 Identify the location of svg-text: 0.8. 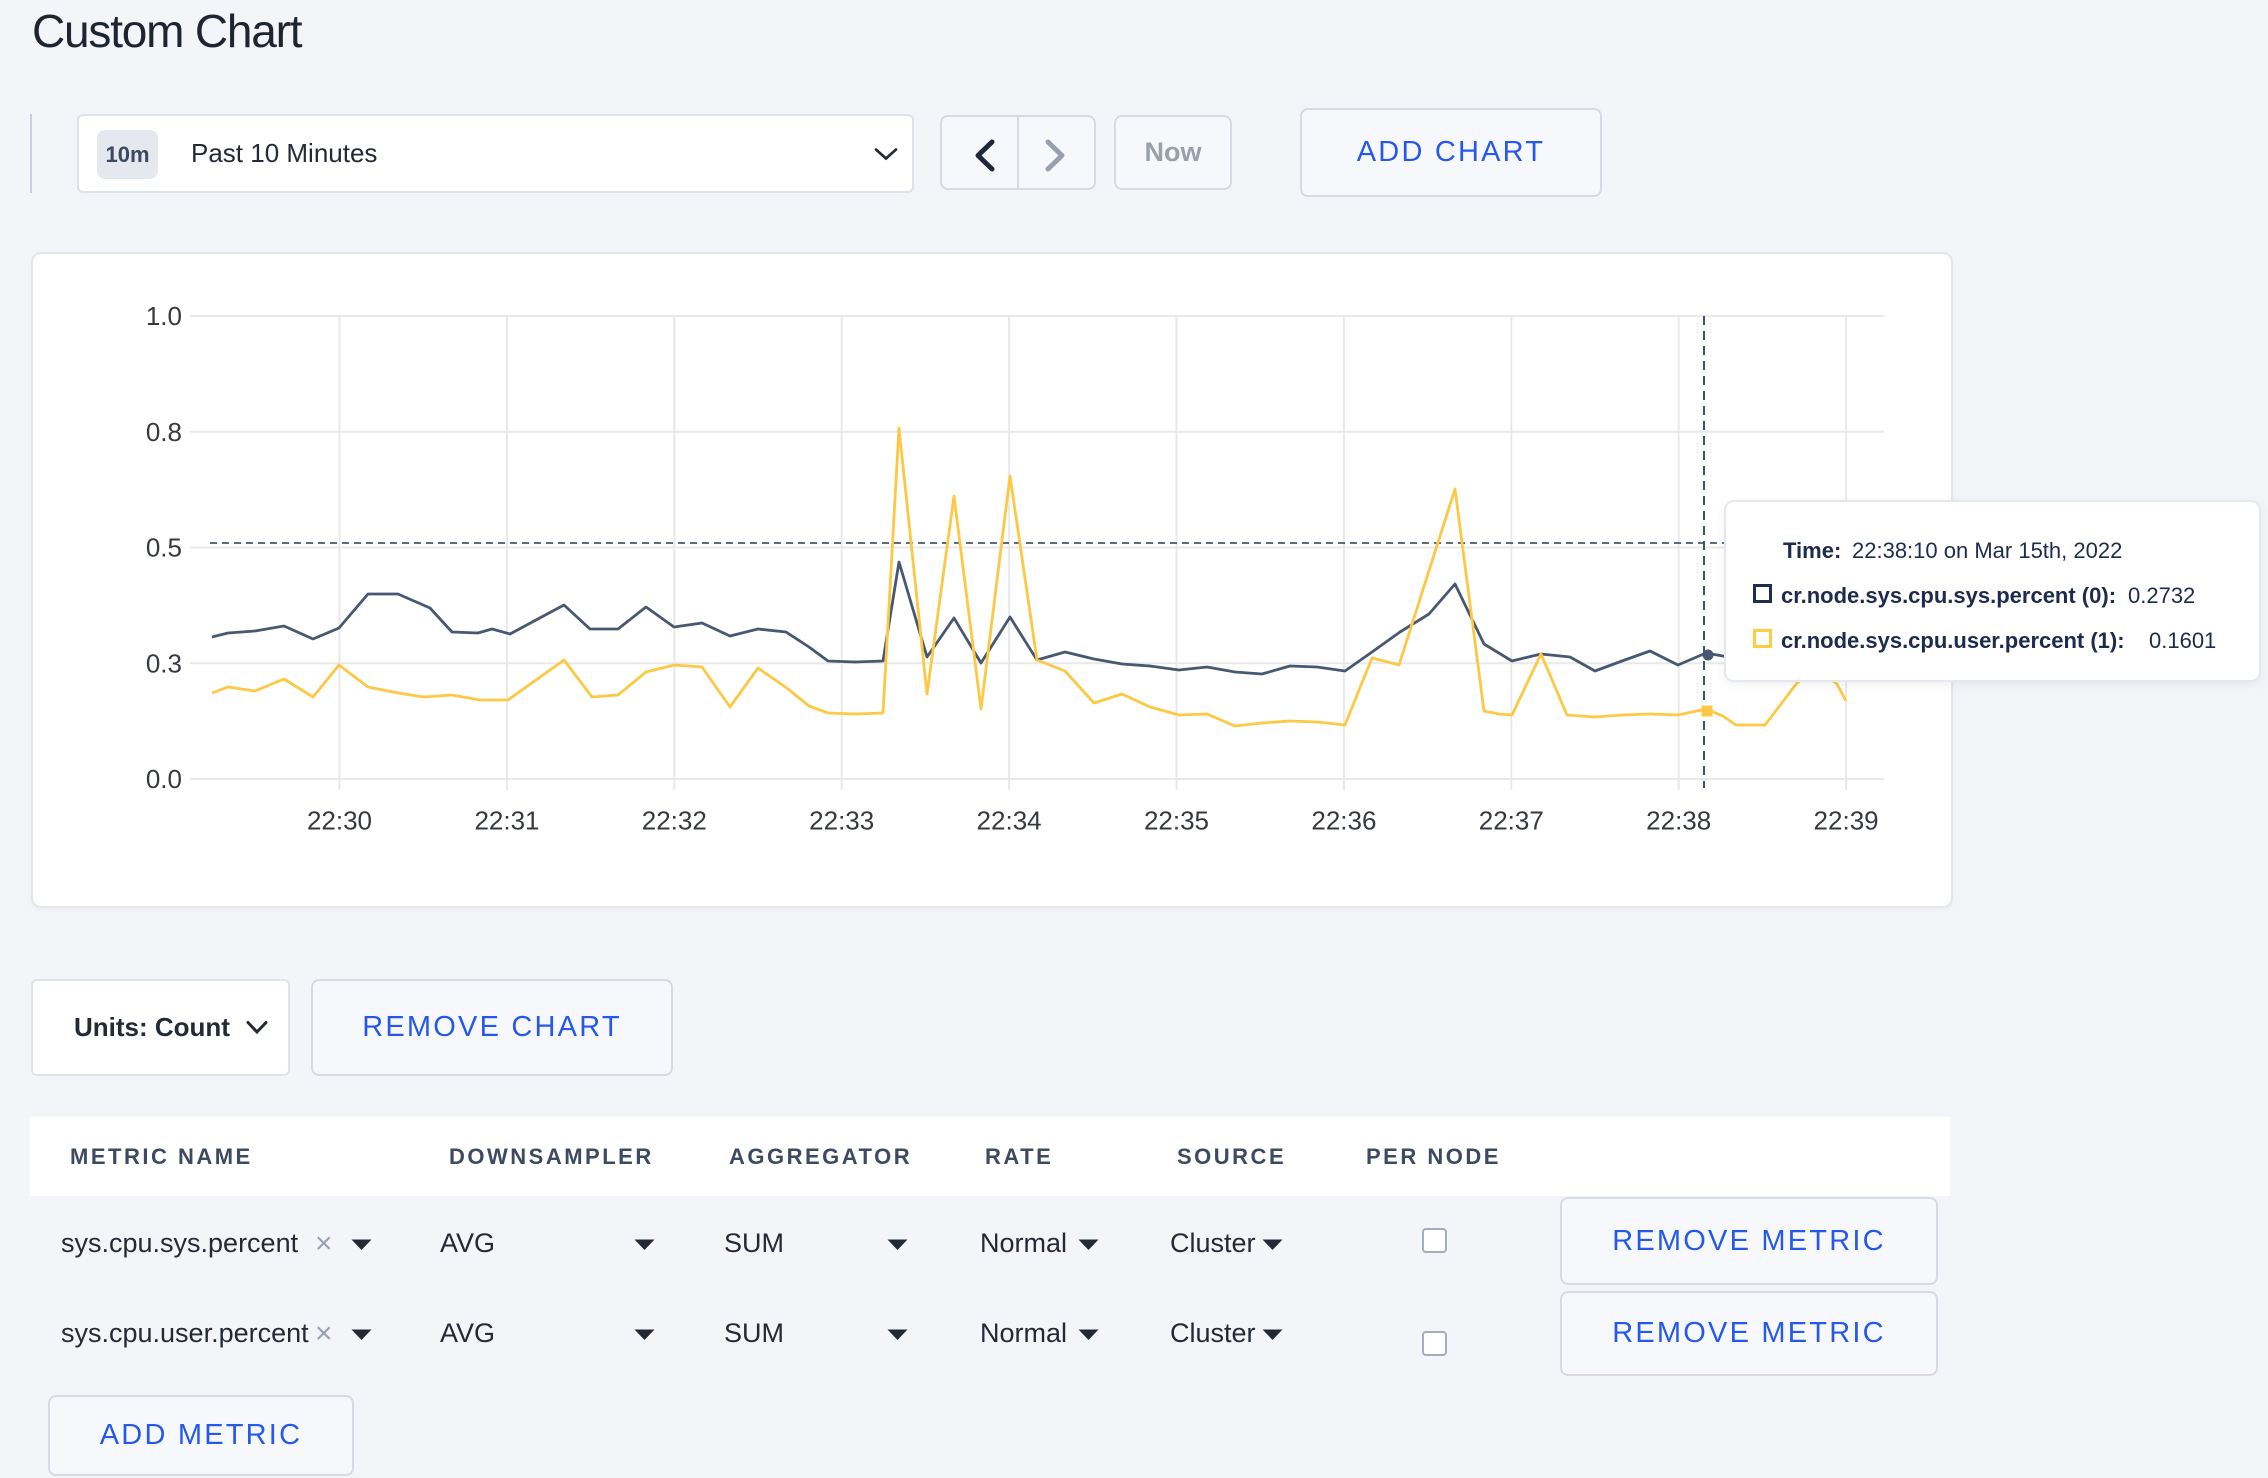
(164, 432).